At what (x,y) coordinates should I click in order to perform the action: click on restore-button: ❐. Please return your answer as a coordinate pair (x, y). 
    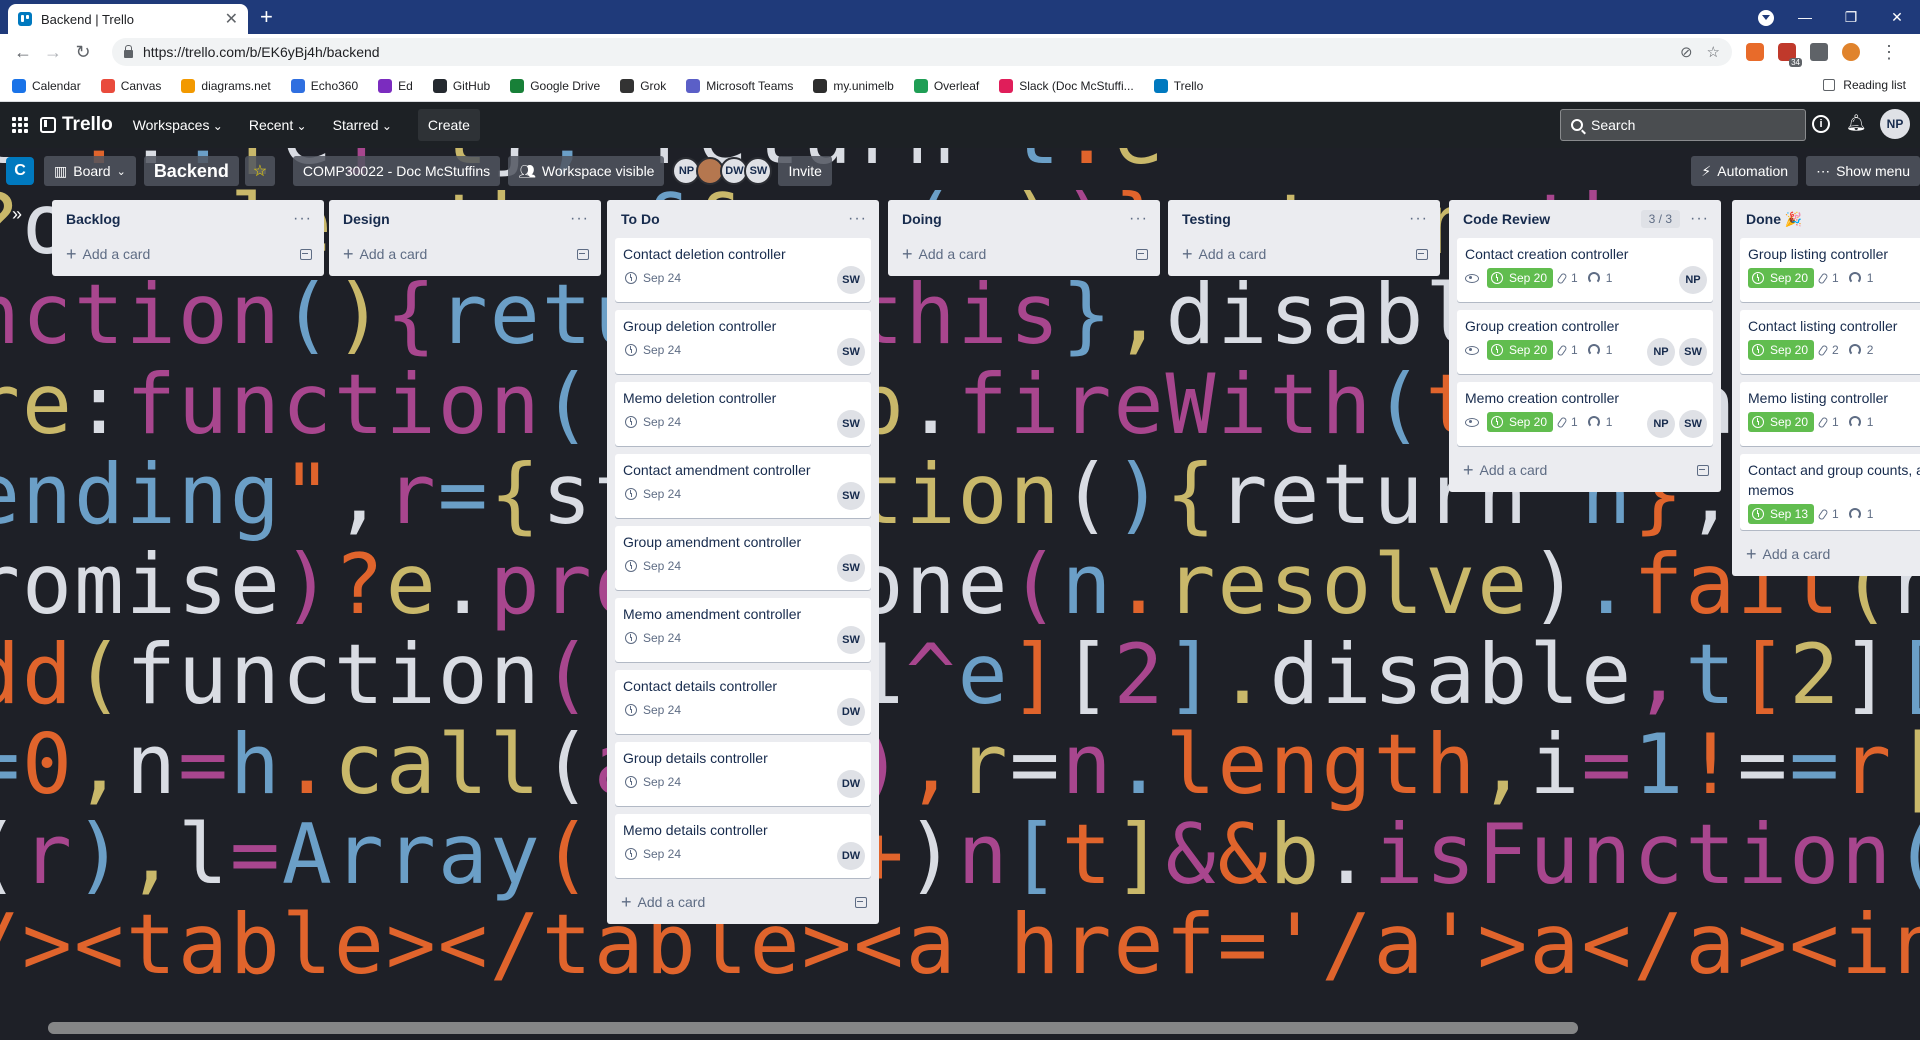
    Looking at the image, I should click on (1851, 17).